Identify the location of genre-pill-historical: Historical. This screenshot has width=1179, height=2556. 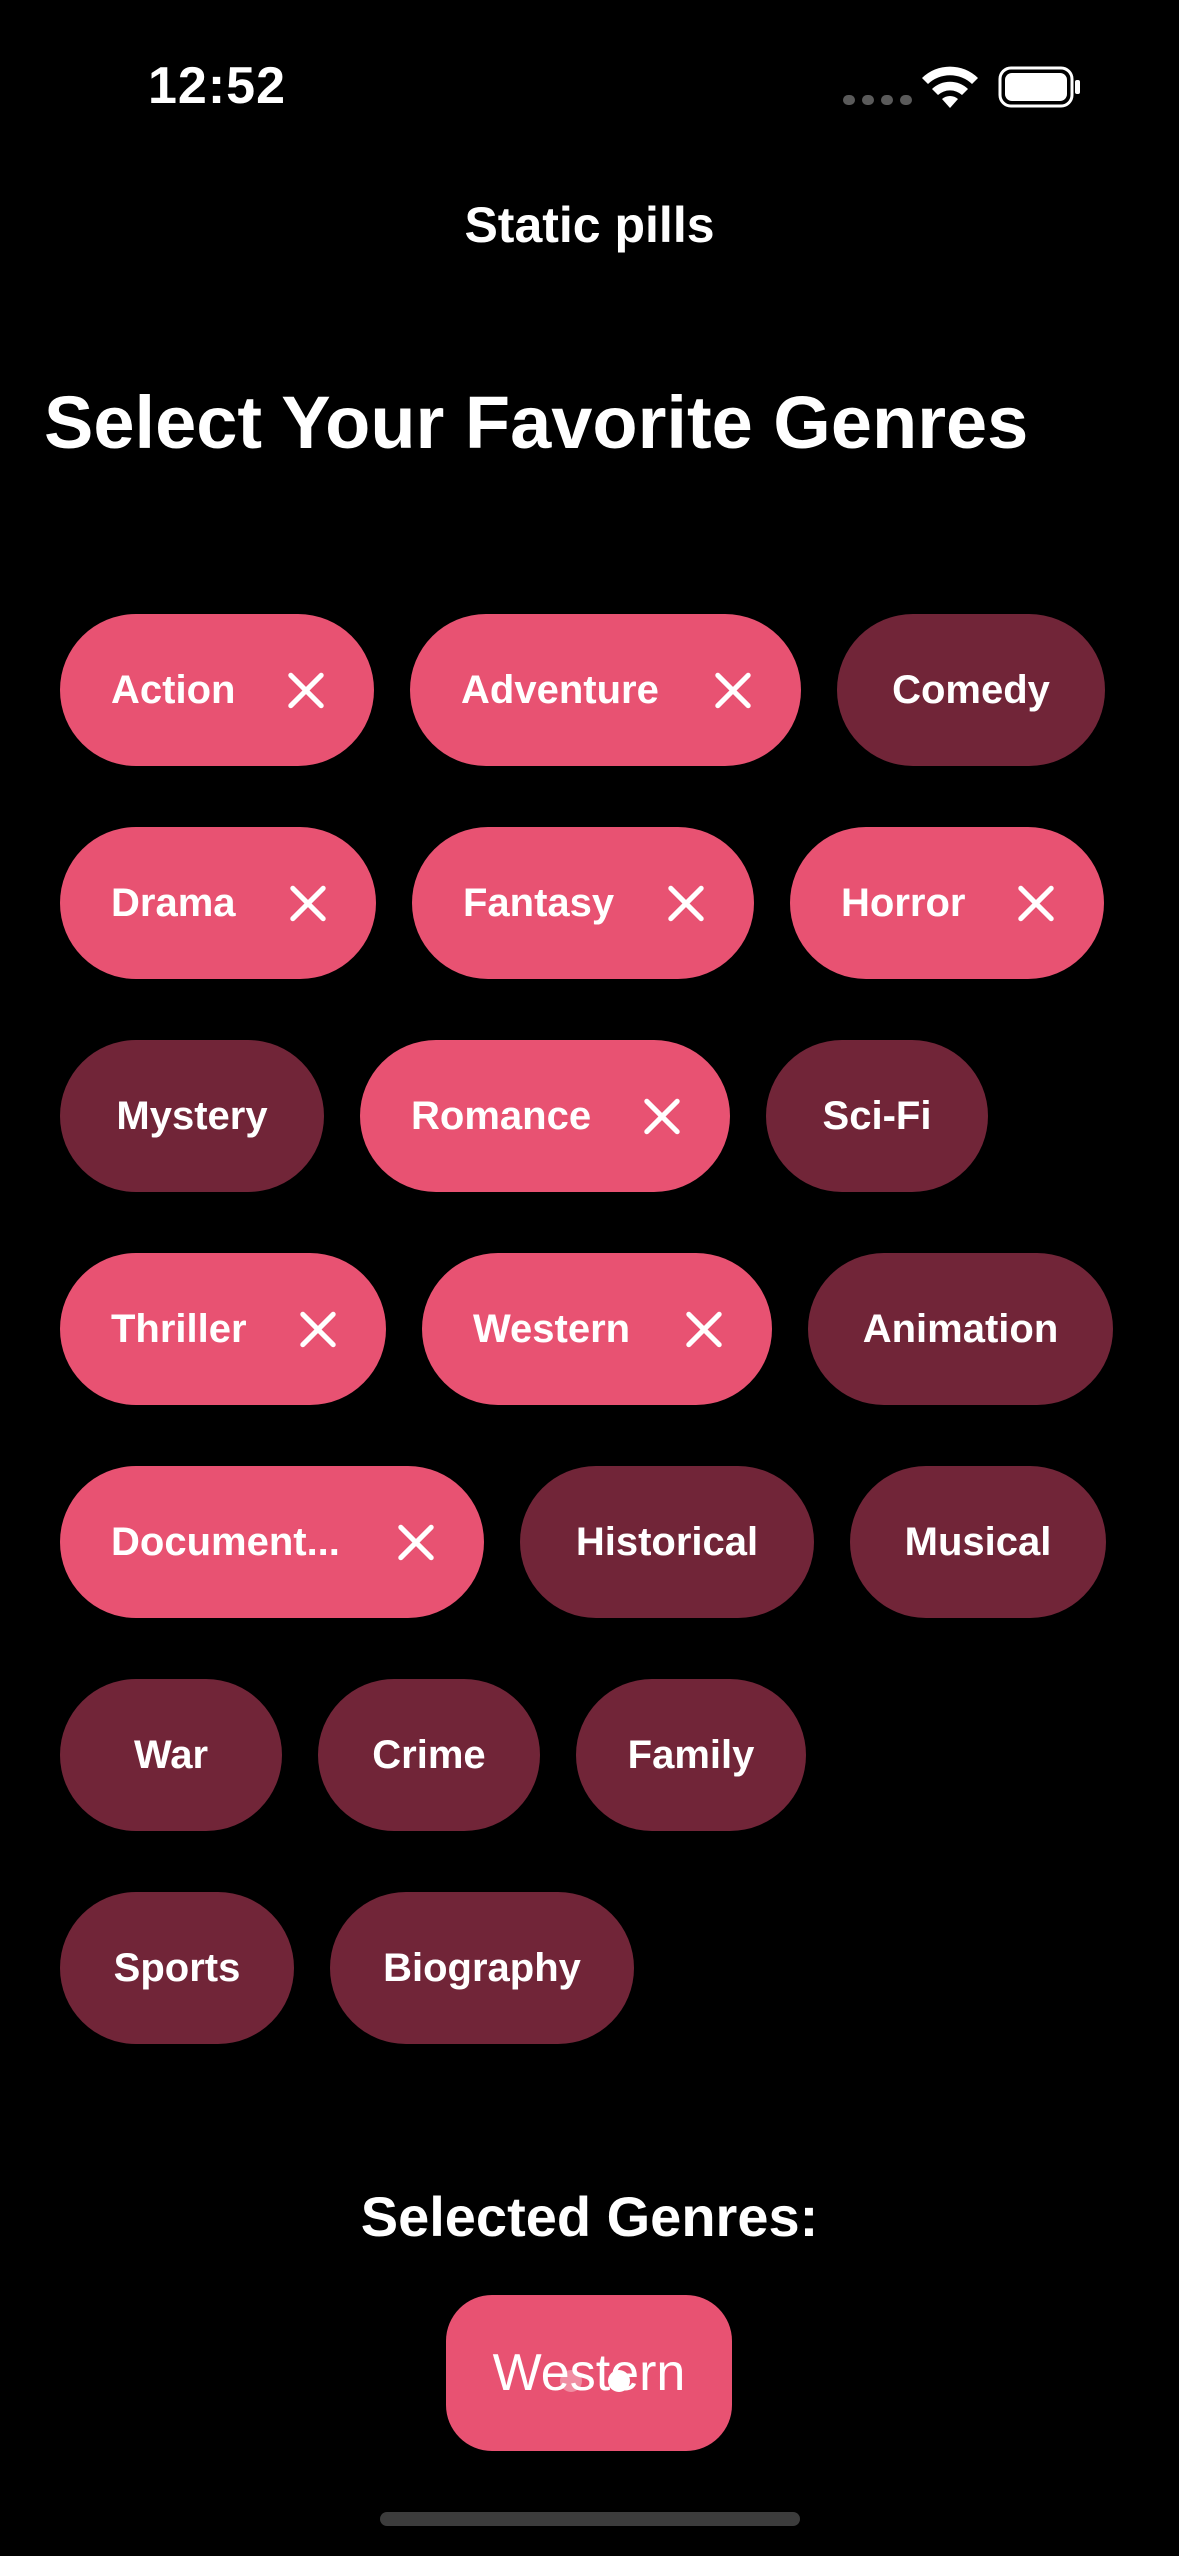
(667, 1542).